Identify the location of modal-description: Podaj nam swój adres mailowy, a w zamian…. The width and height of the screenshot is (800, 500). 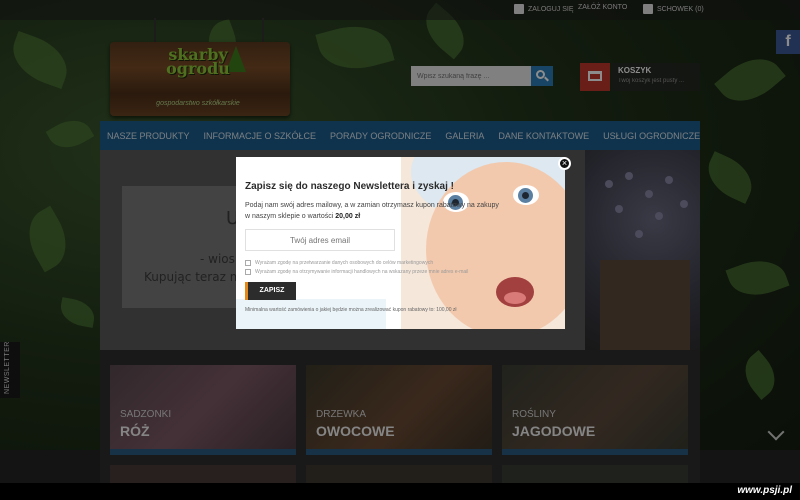
(372, 211).